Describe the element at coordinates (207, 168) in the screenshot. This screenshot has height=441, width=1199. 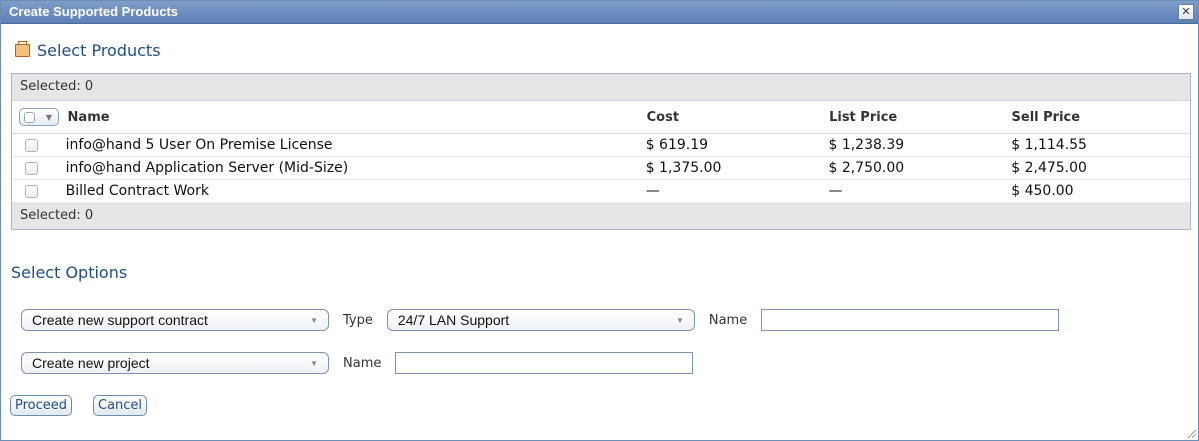
I see `product-name: info@hand Application Server (Mid-Size)` at that location.